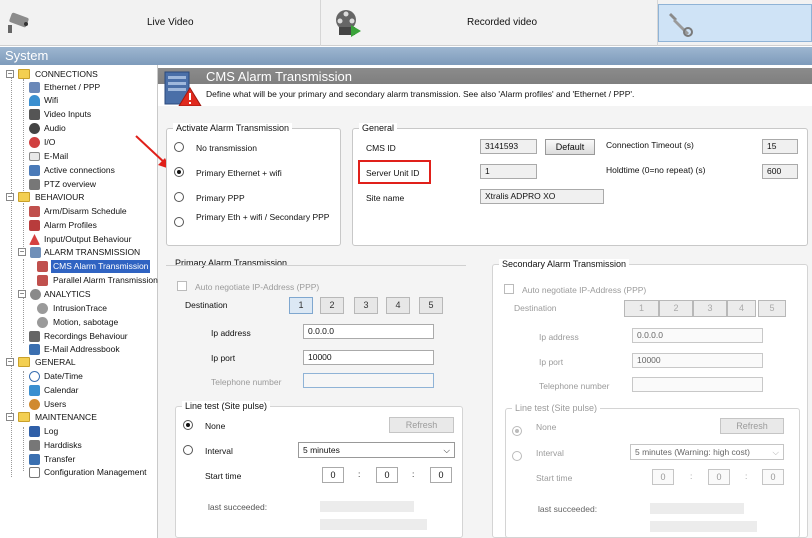 This screenshot has height=538, width=812. Describe the element at coordinates (681, 25) in the screenshot. I see `wrench-icon` at that location.